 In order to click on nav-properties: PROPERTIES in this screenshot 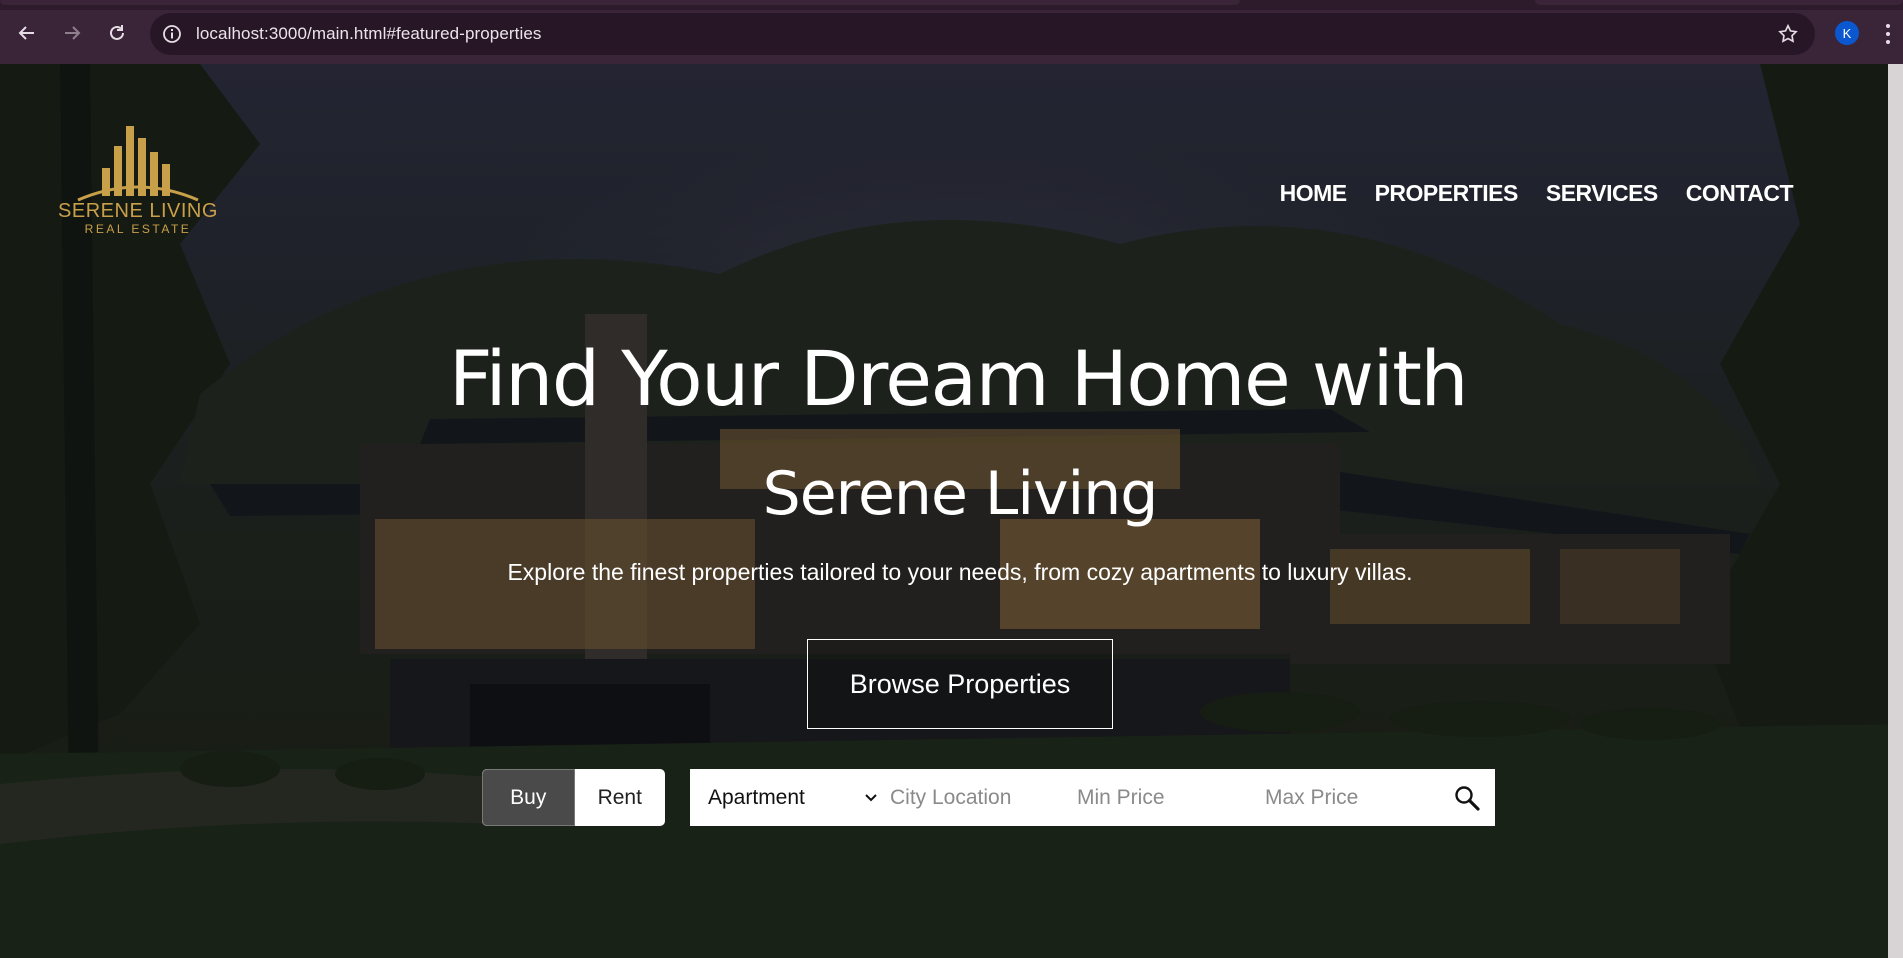, I will do `click(1447, 193)`.